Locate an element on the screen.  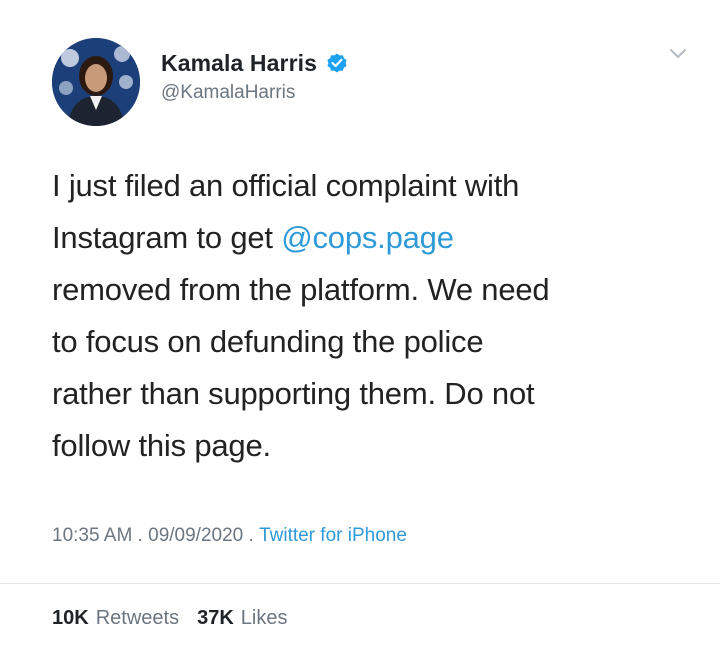
tweet-source-link: Twitter for iPhone is located at coordinates (333, 536).